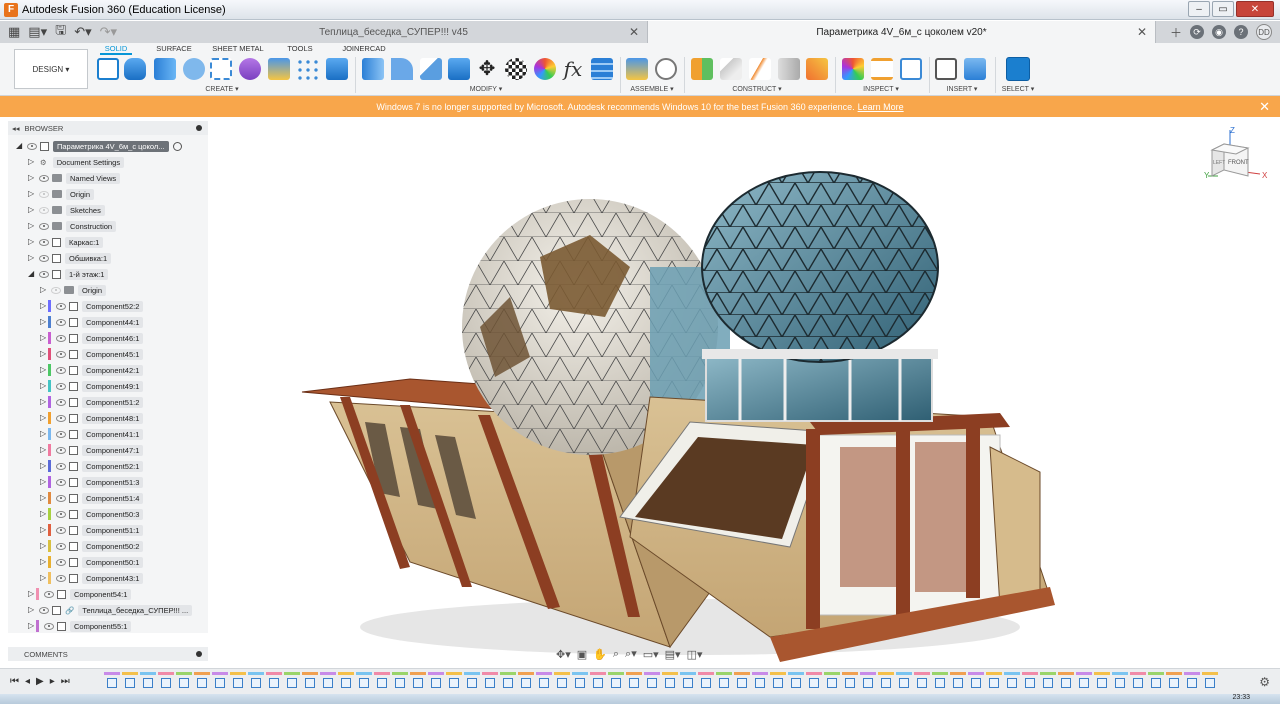 Image resolution: width=1280 pixels, height=704 pixels. Describe the element at coordinates (731, 69) in the screenshot. I see `plane-at-angle-icon` at that location.